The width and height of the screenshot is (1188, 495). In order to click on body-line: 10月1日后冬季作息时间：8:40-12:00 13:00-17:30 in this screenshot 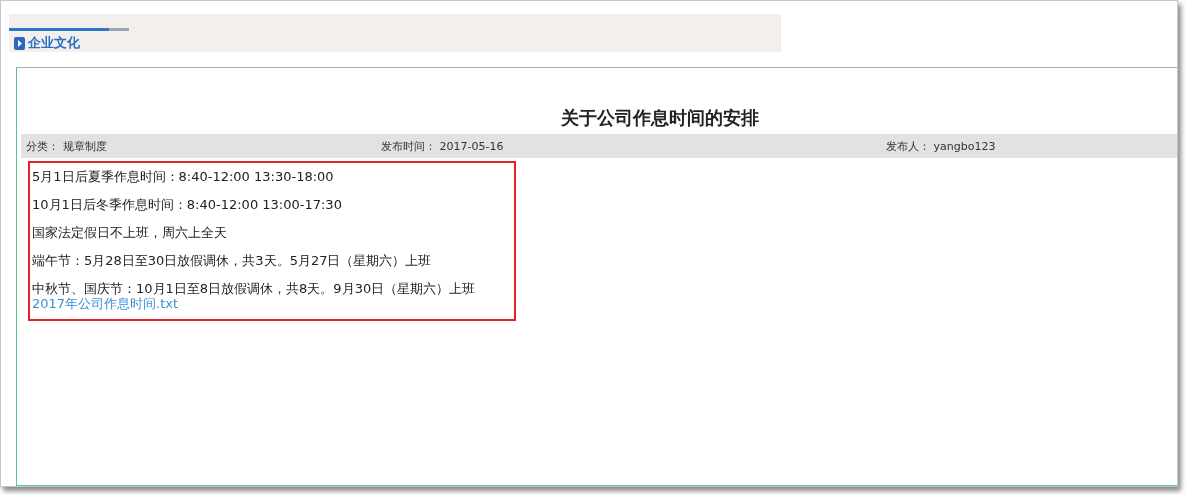, I will do `click(187, 204)`.